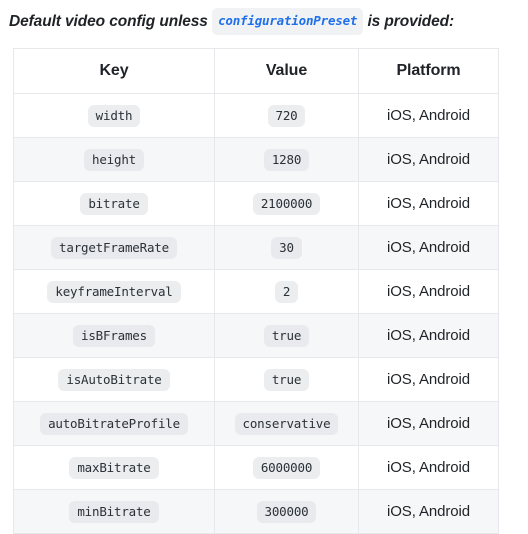 Image resolution: width=528 pixels, height=534 pixels. I want to click on value-code-chip: 6000000, so click(286, 467).